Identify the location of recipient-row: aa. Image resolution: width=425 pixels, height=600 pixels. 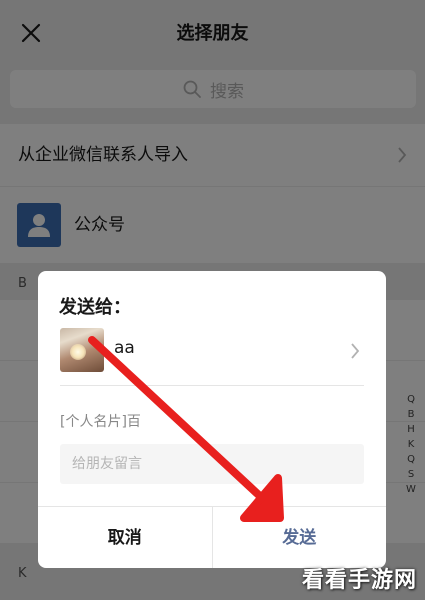
(212, 356).